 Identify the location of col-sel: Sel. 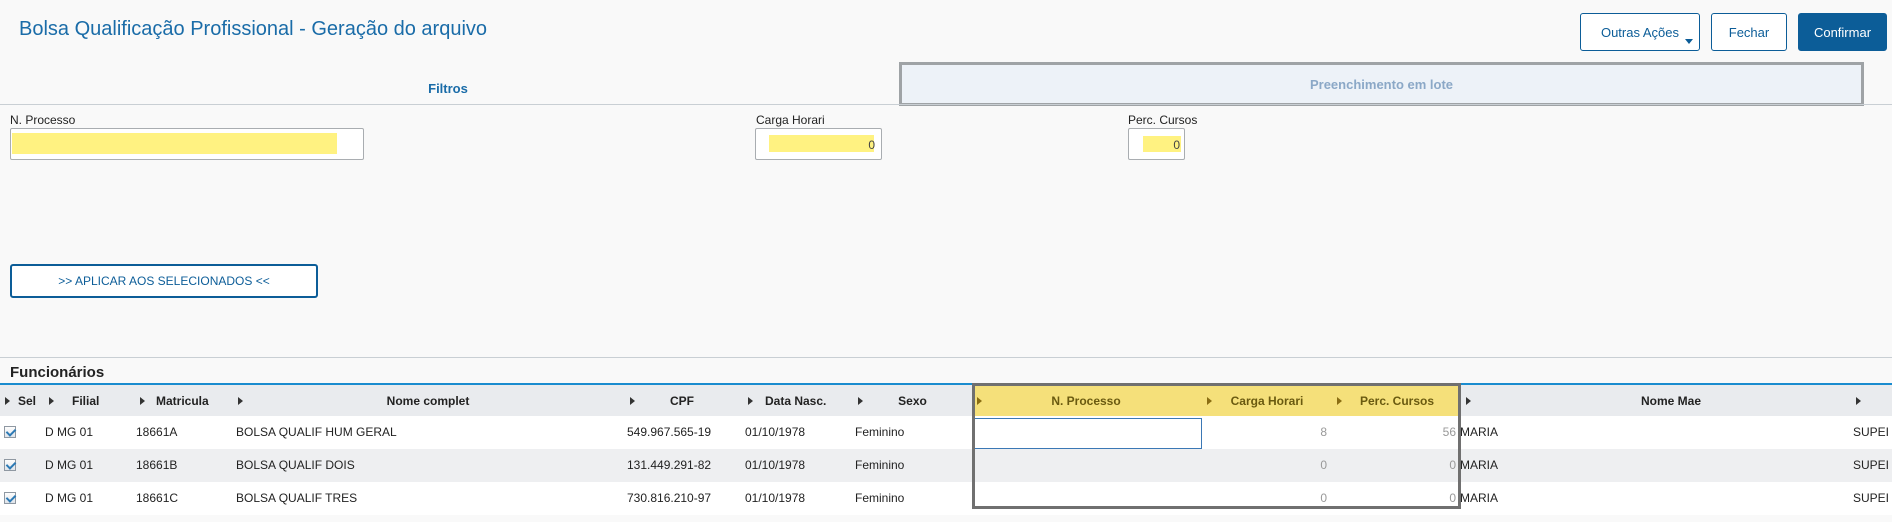
(33, 401).